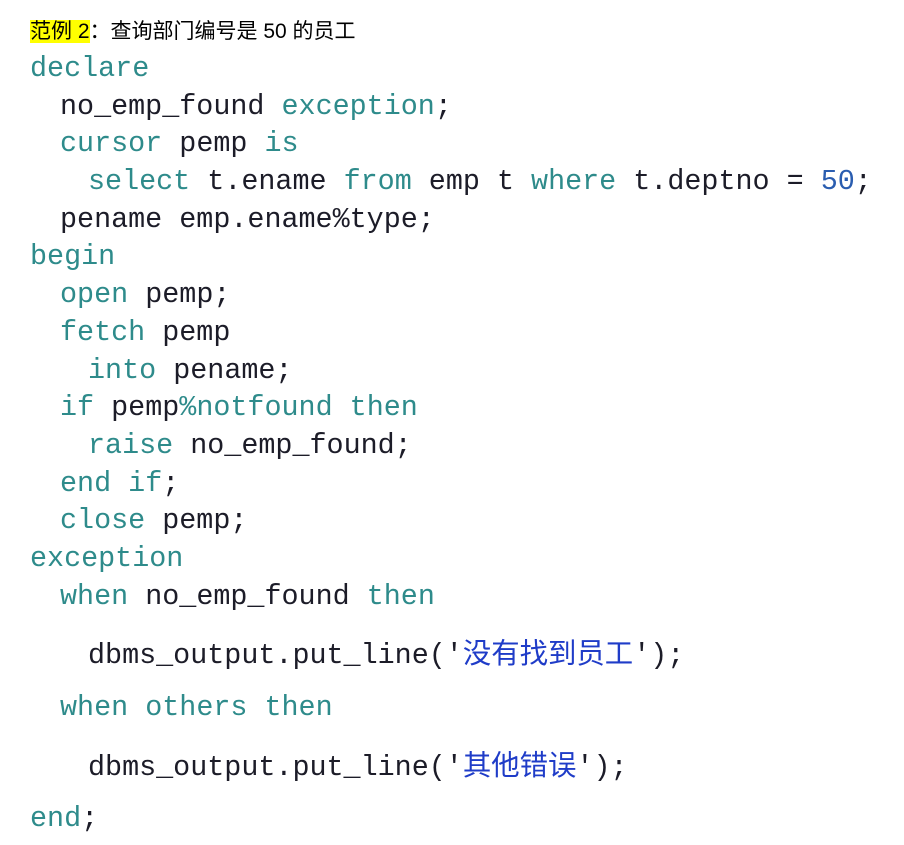  Describe the element at coordinates (452, 295) in the screenshot. I see `code-line: open pemp;` at that location.